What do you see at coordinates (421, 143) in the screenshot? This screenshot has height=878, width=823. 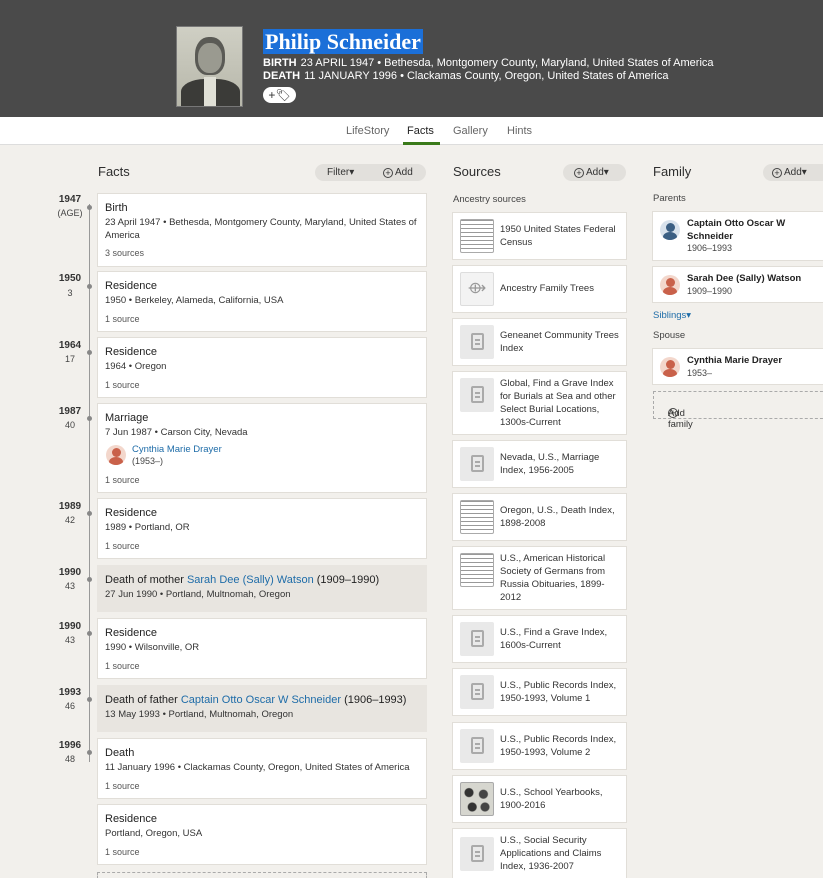 I see `active-tab-indicator` at bounding box center [421, 143].